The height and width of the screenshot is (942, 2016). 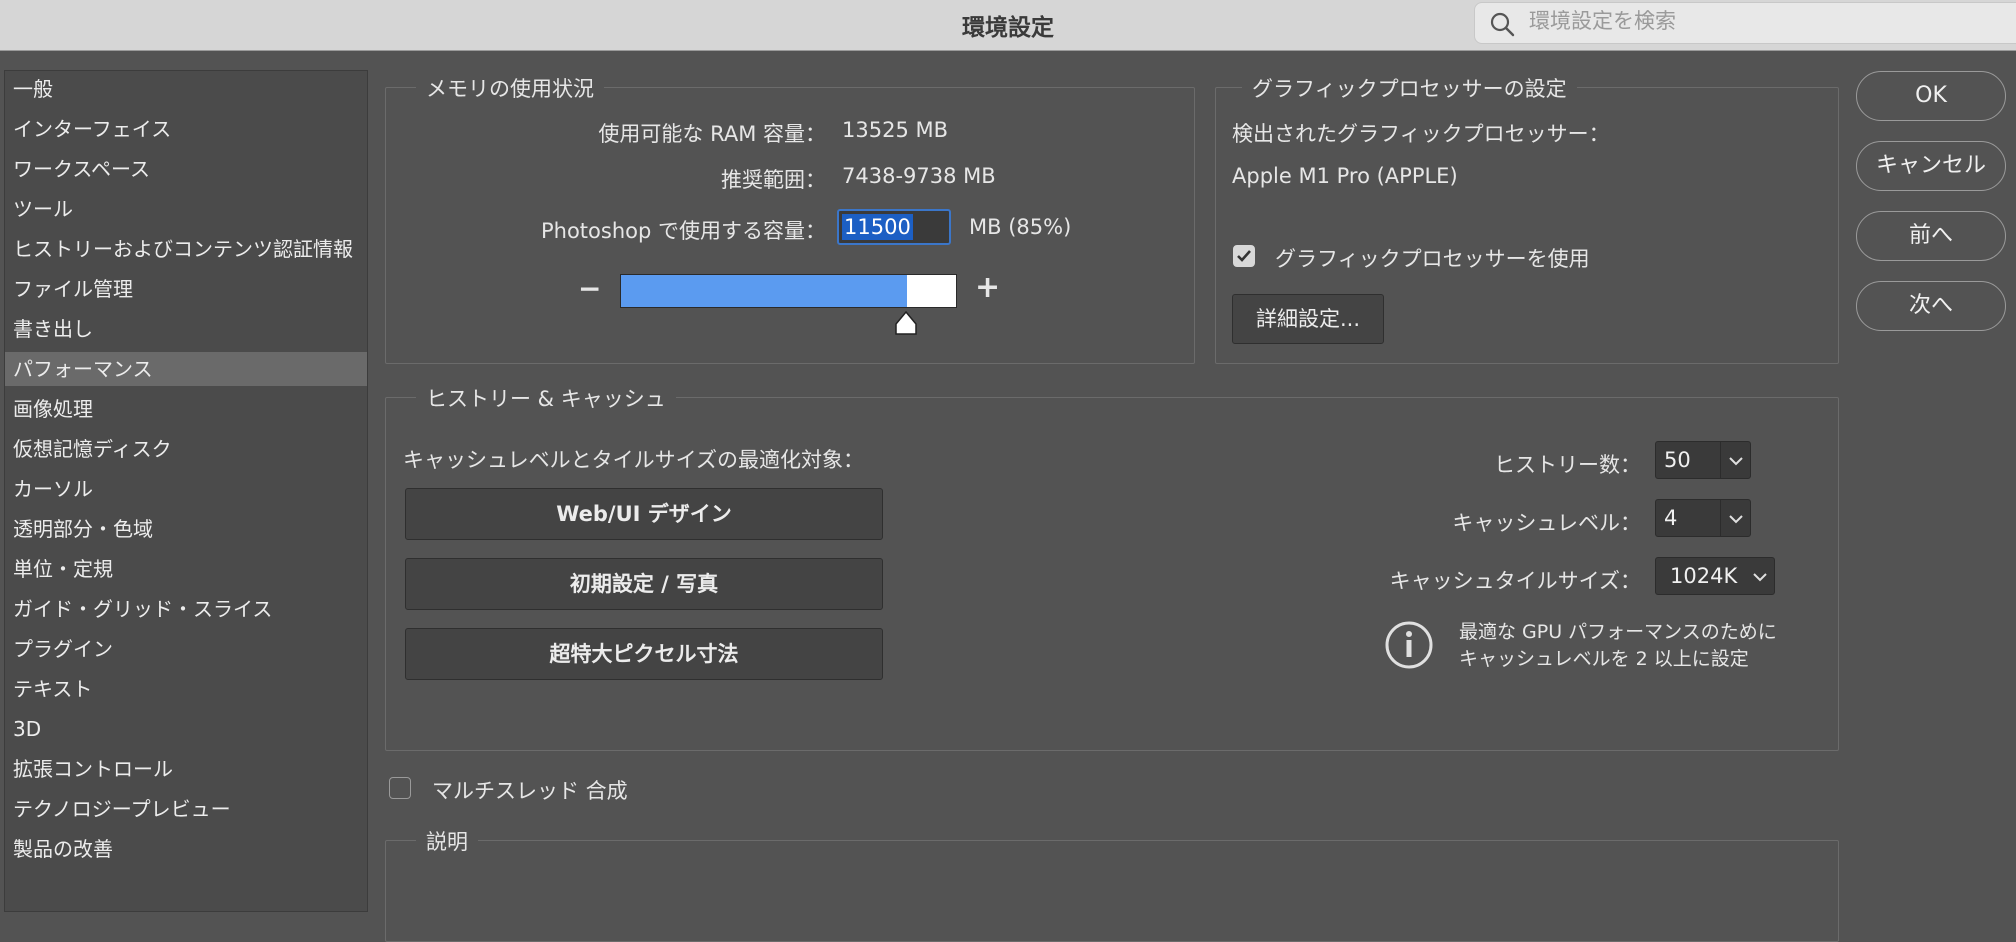 What do you see at coordinates (589, 288) in the screenshot?
I see `decrease-memory-button: −` at bounding box center [589, 288].